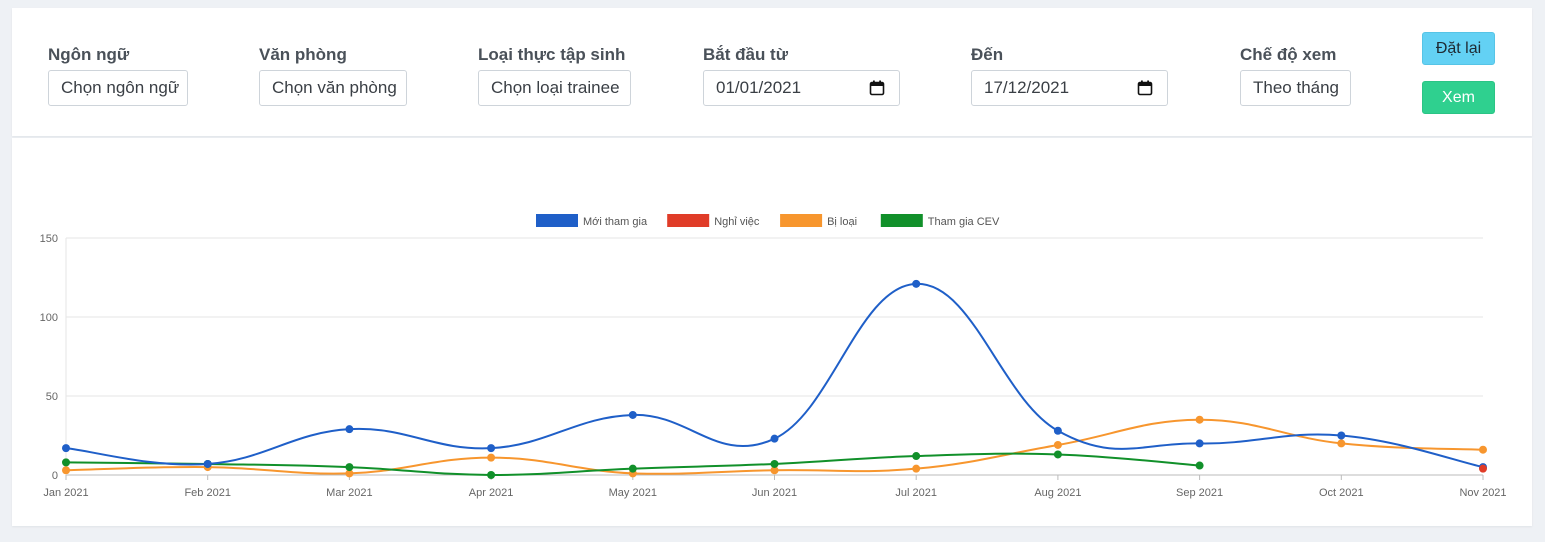 This screenshot has width=1545, height=542. Describe the element at coordinates (52, 397) in the screenshot. I see `y-tick-label: 50` at that location.